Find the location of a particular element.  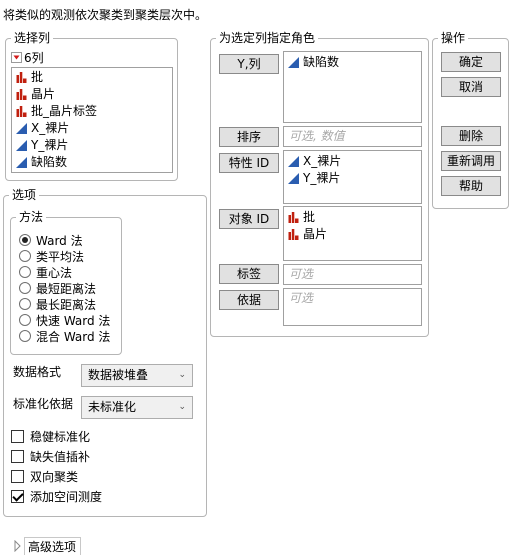

method-option-label: 最短距离法 is located at coordinates (66, 288).